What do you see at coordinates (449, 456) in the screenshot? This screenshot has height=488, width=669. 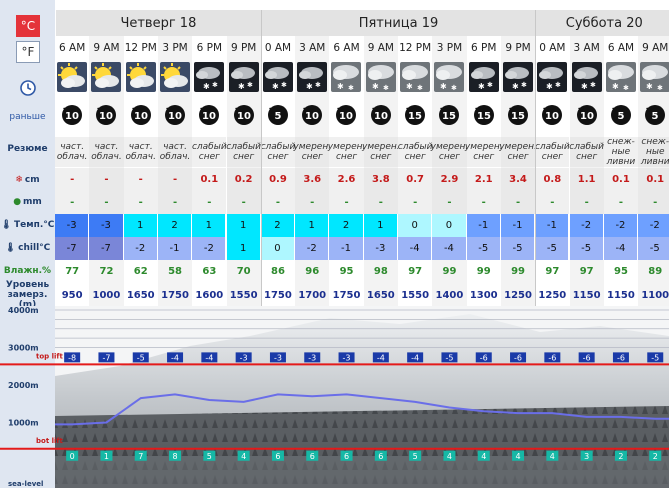 I see `bottom-lift-temp: 4` at bounding box center [449, 456].